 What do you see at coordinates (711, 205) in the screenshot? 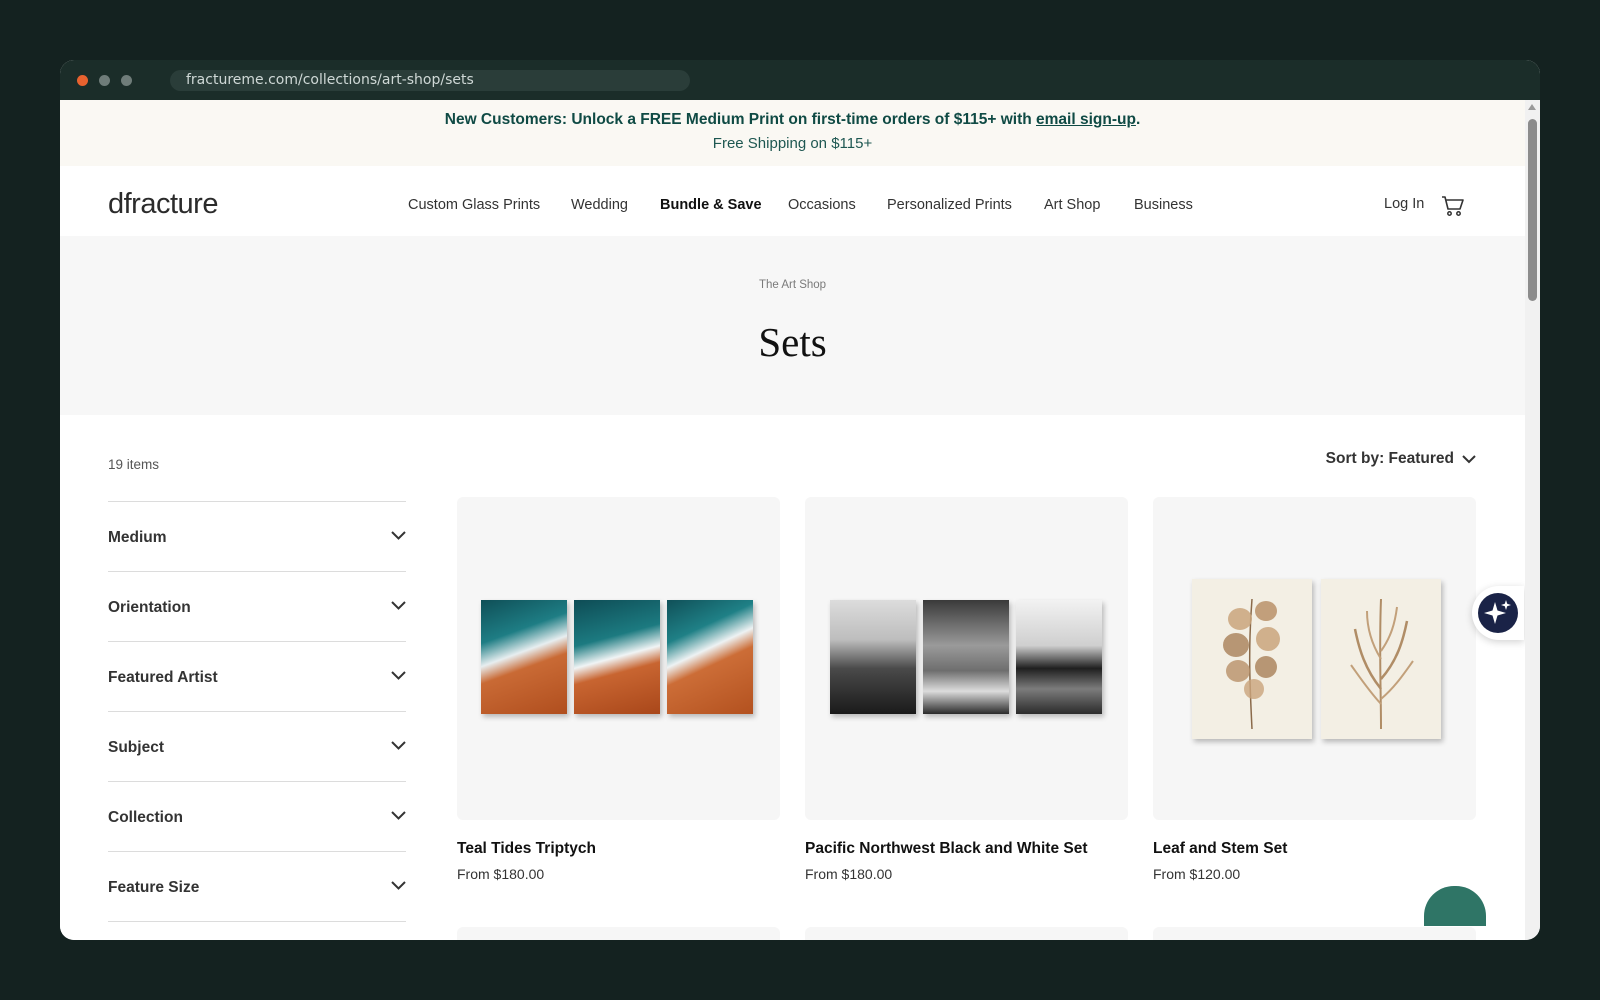
I see `nav-bundle-save: Bundle & Save` at bounding box center [711, 205].